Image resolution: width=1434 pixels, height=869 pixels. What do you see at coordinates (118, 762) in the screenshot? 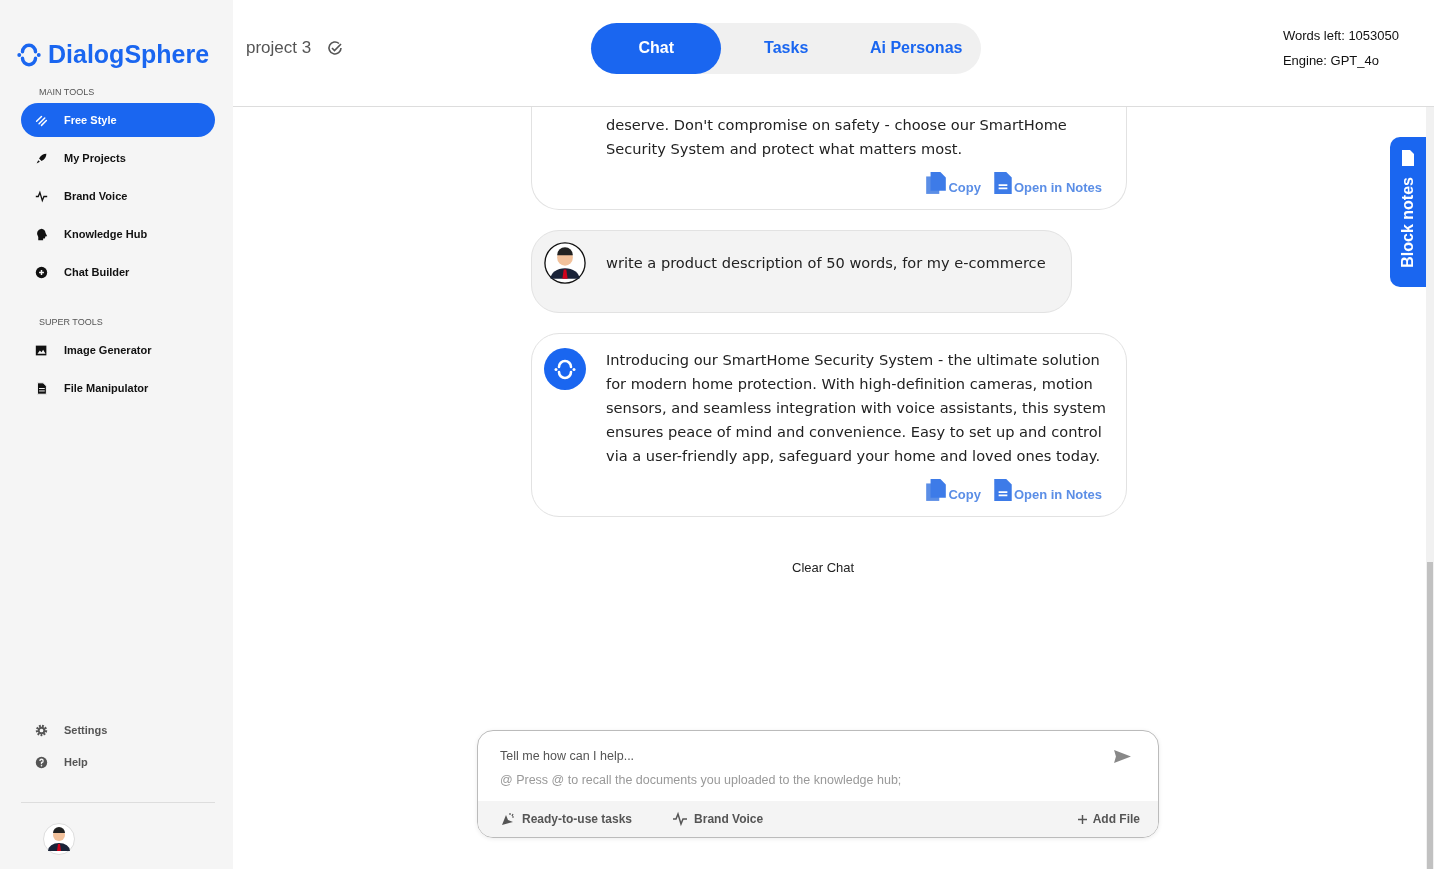
I see `sidebar-footer-item: Help` at bounding box center [118, 762].